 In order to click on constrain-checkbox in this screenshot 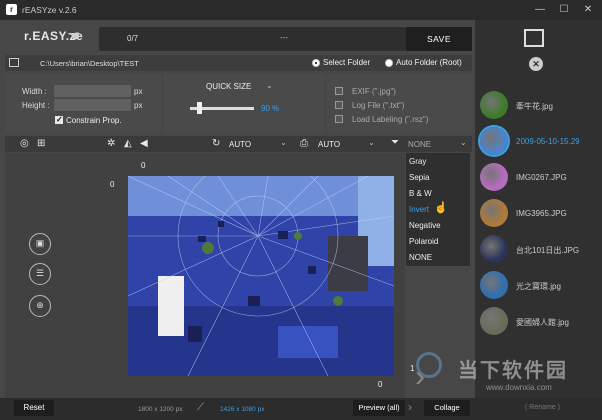, I will do `click(59, 119)`.